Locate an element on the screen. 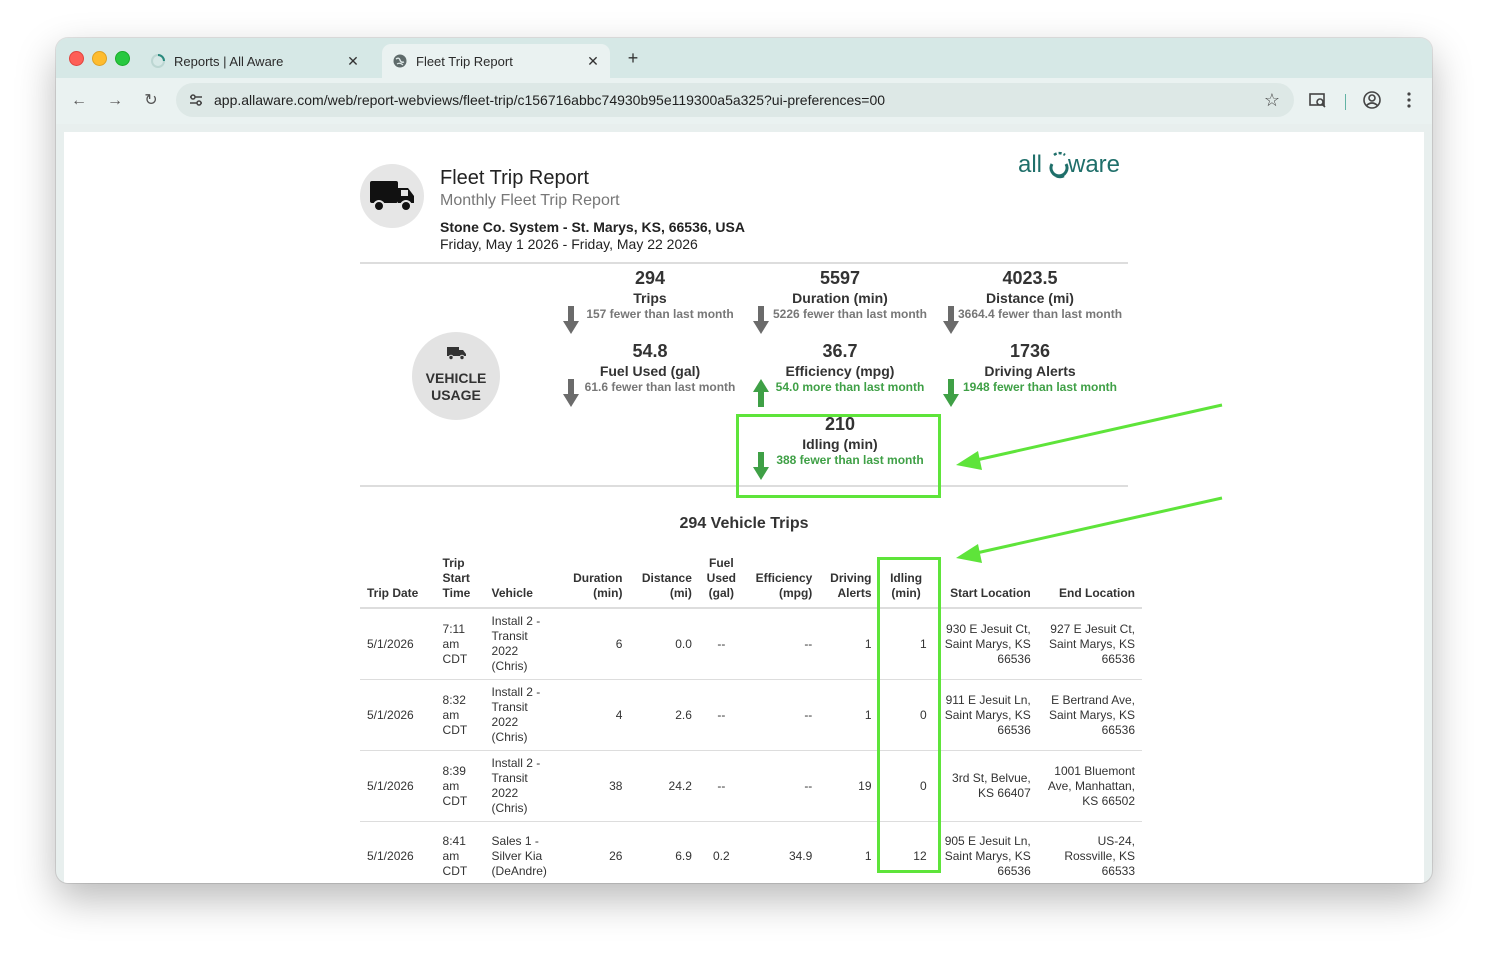 The width and height of the screenshot is (1488, 958). column-header: Efficiency (mpg) is located at coordinates (781, 580).